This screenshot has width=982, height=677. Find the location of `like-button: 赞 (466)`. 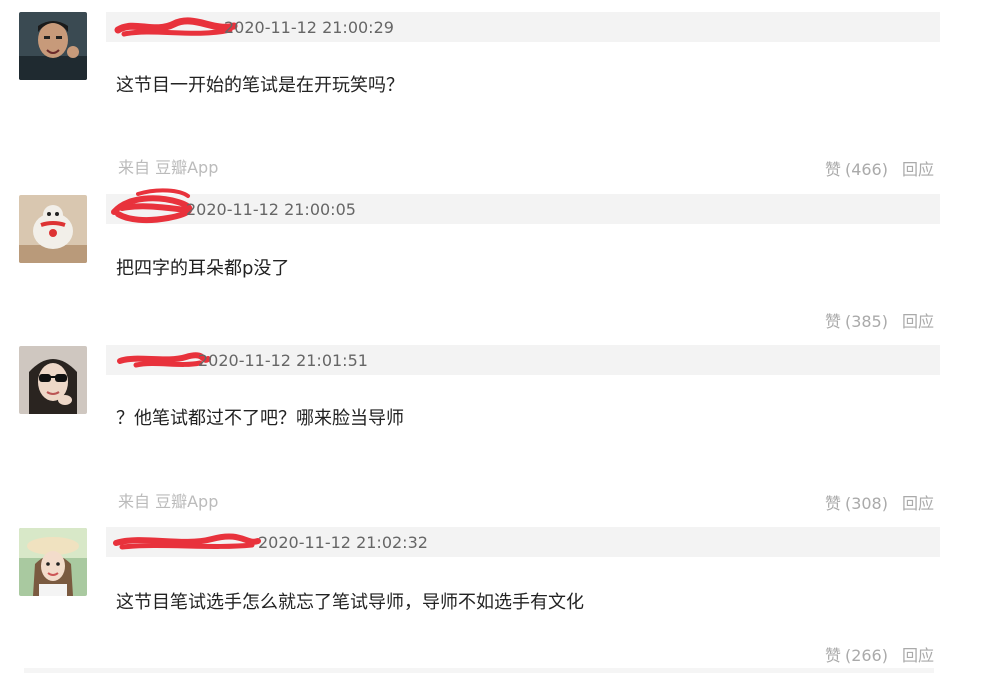

like-button: 赞 (466) is located at coordinates (856, 169).